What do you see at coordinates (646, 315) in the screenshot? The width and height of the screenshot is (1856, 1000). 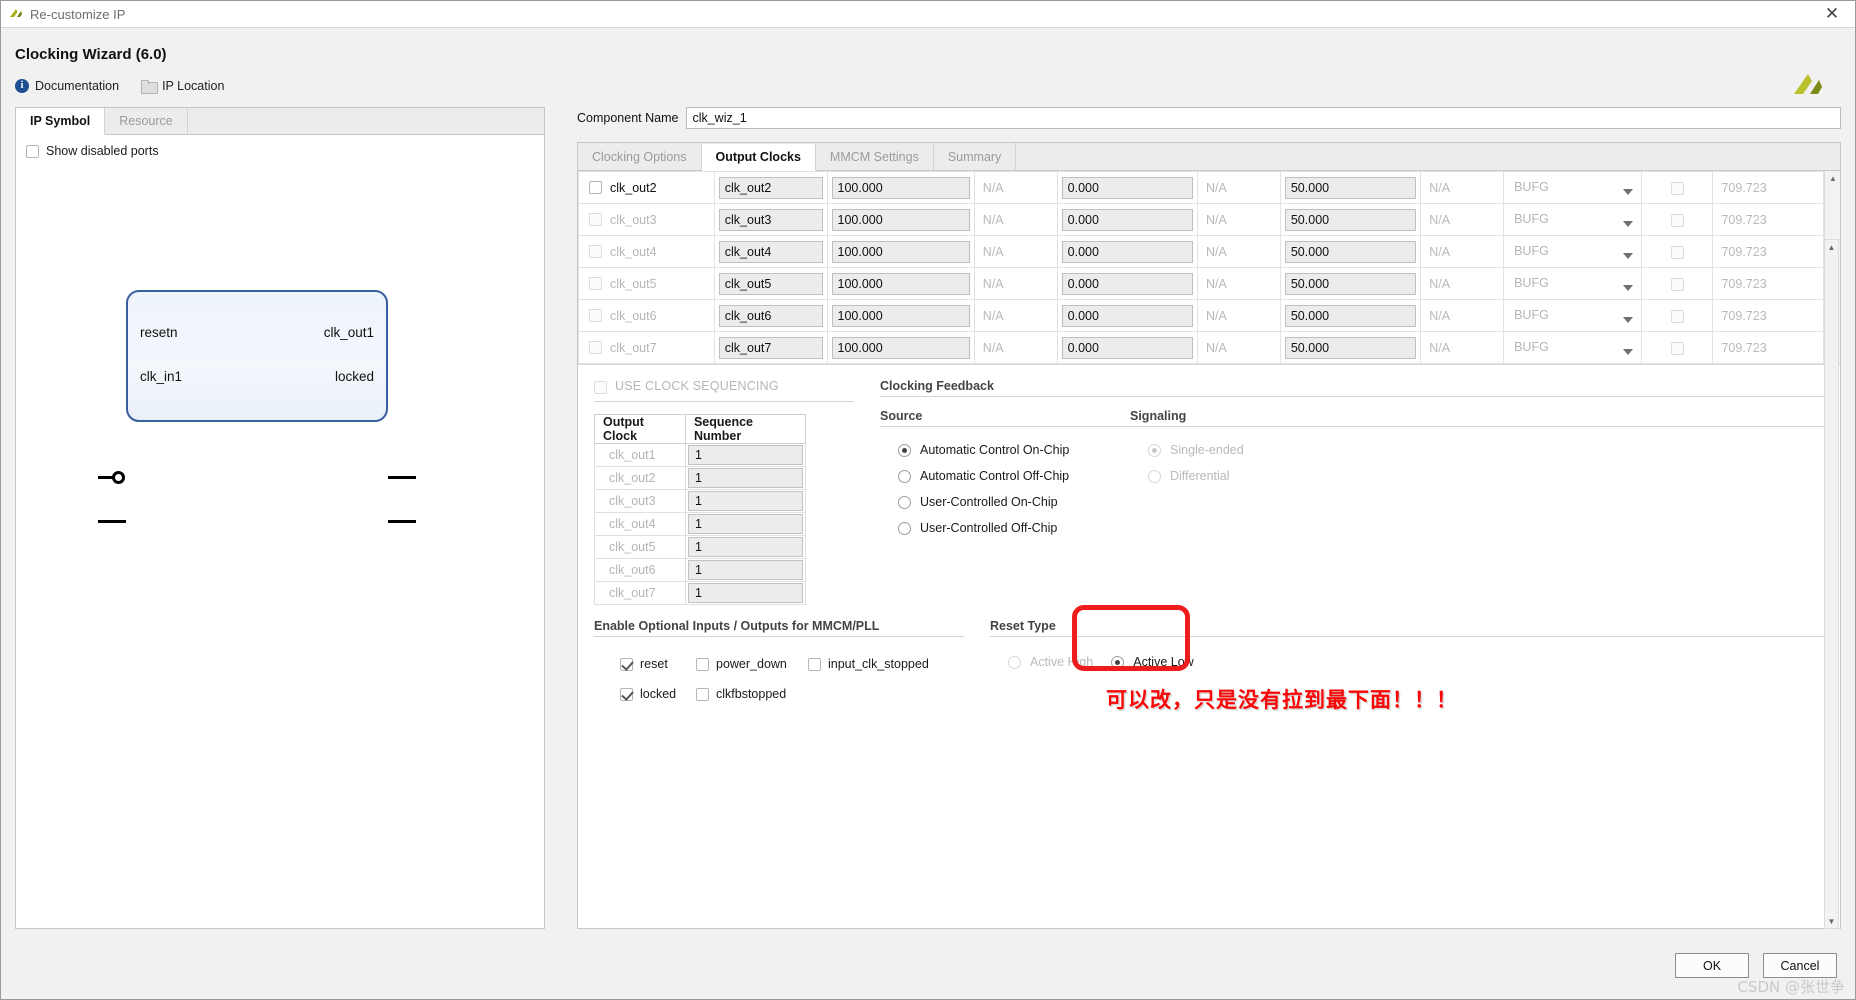 I see `cell-clock-enable: clk_out6` at bounding box center [646, 315].